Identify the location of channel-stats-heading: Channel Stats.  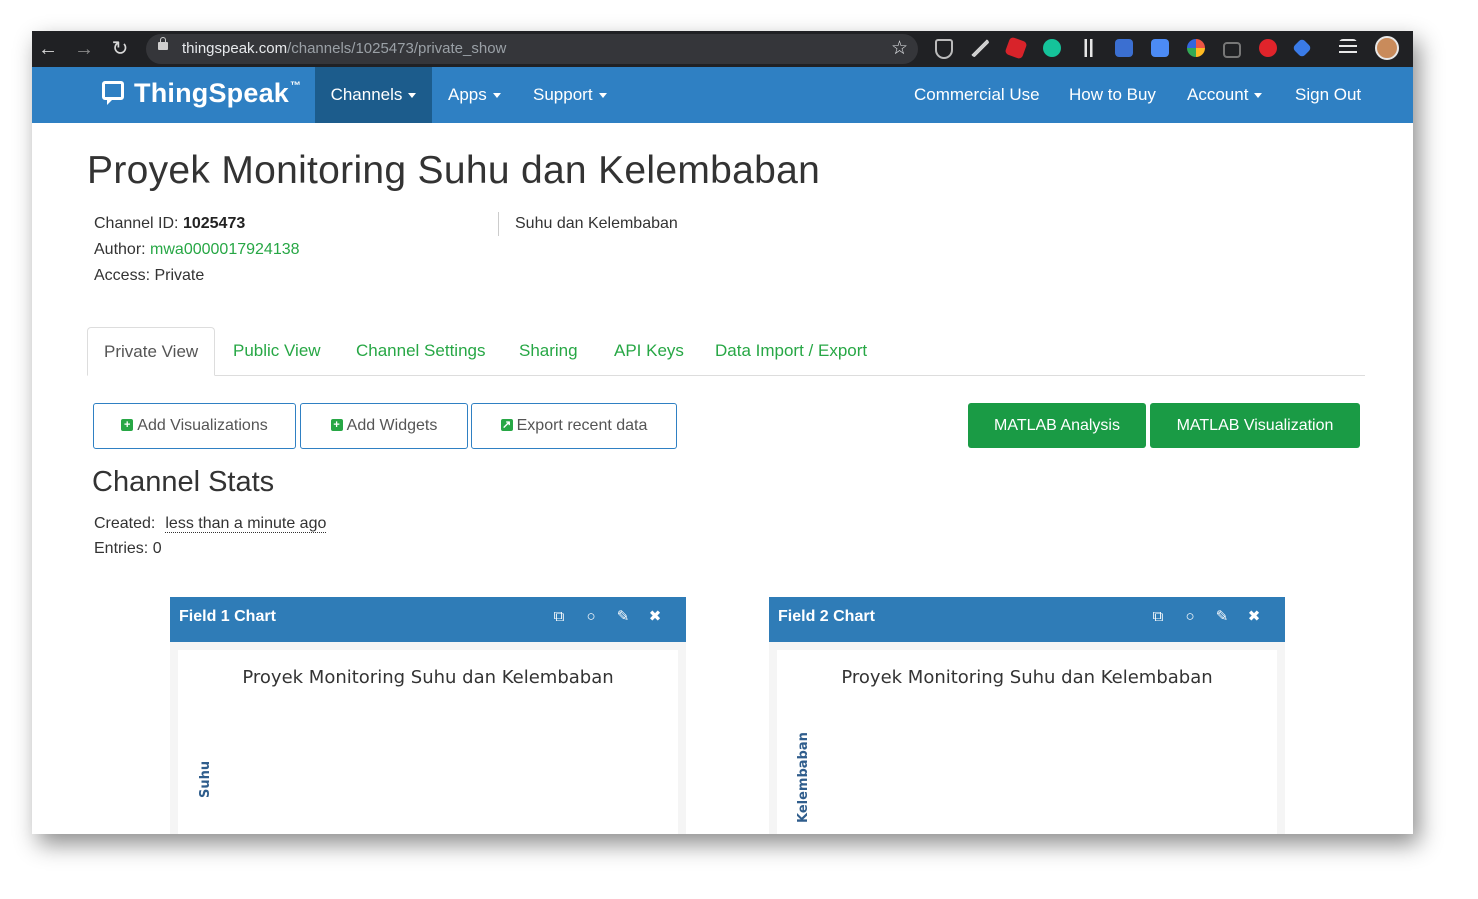
(183, 482).